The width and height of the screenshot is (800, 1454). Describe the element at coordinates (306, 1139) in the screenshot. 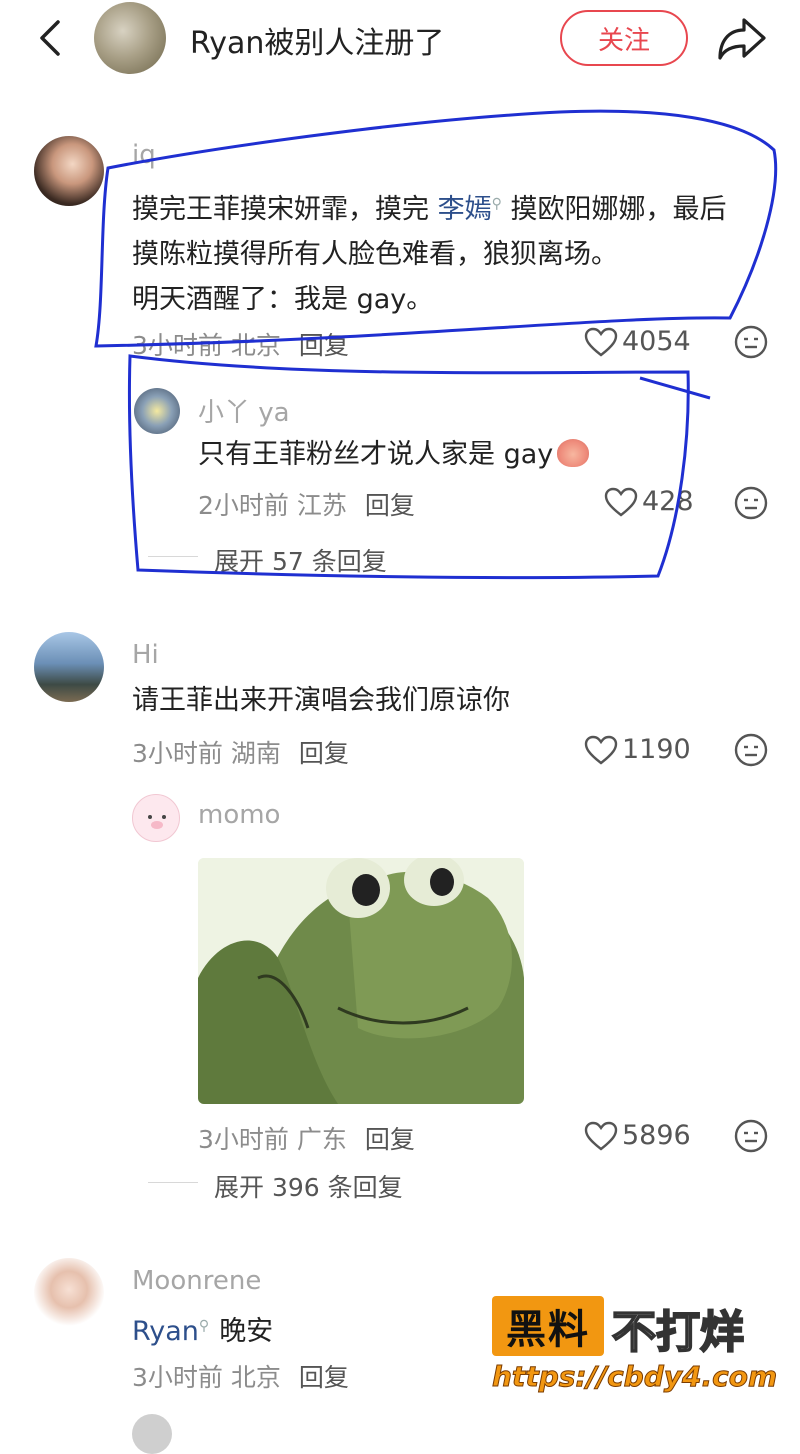

I see `reply-meta: 3小时前 广东 回复` at that location.